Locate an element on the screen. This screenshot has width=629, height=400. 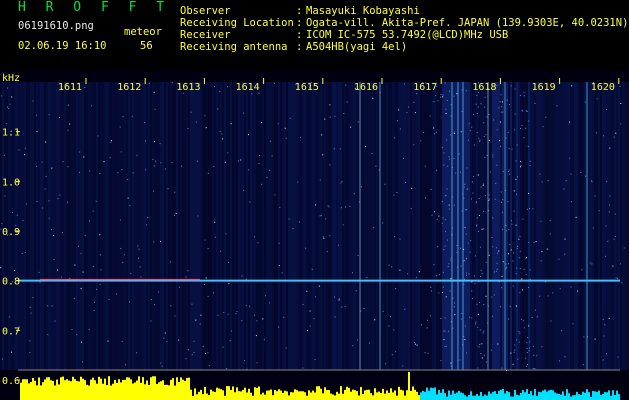
x-tick-label: 1617 is located at coordinates (425, 87).